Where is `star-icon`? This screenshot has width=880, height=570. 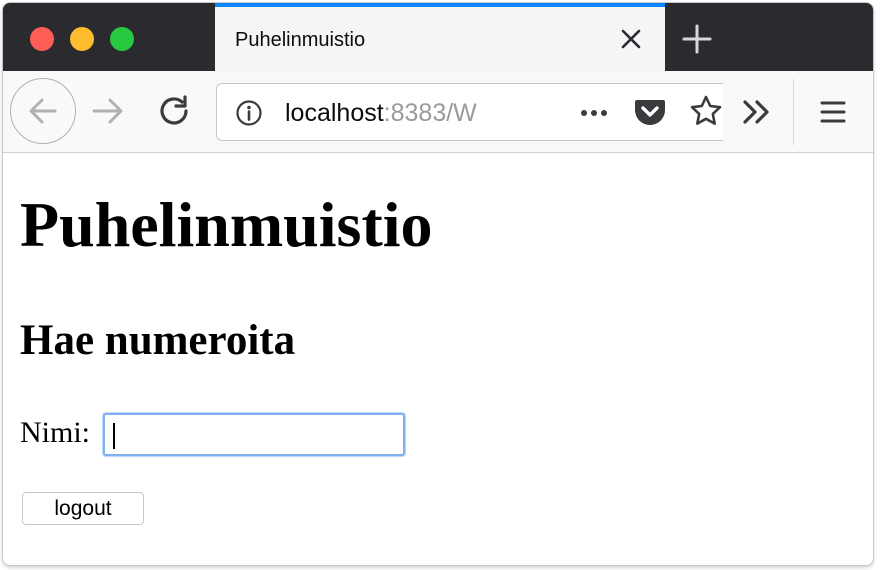
star-icon is located at coordinates (706, 110).